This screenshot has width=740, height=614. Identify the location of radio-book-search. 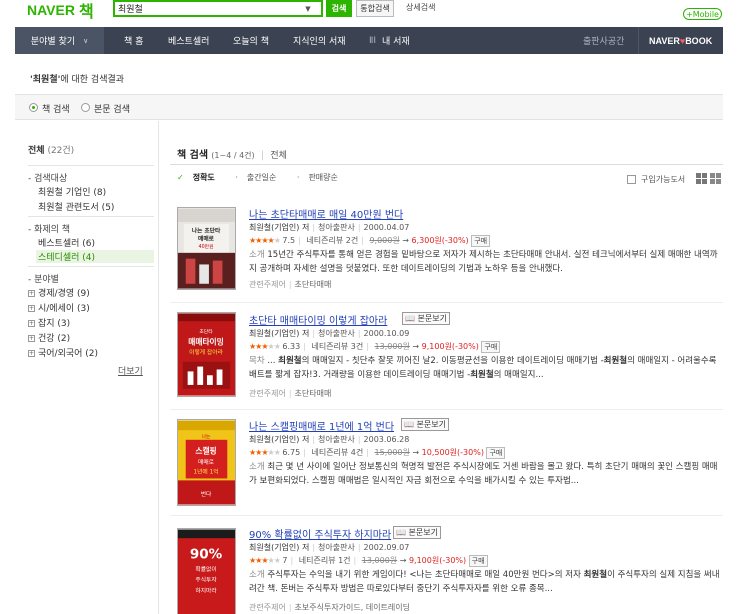
(33, 107).